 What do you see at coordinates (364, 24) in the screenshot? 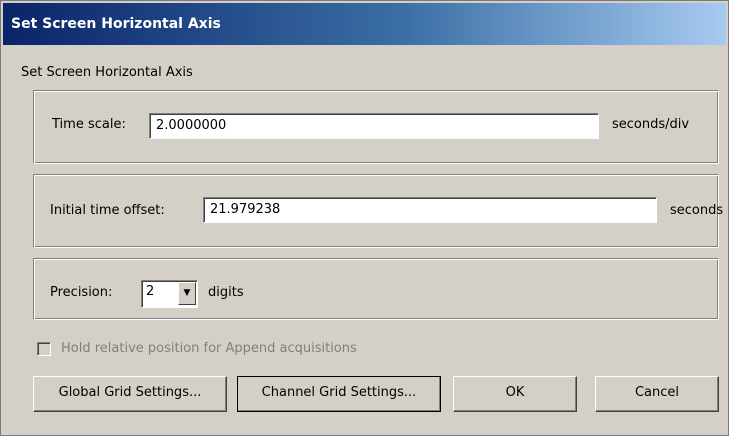
I see `title-bar: Set Screen Horizontal Axis` at bounding box center [364, 24].